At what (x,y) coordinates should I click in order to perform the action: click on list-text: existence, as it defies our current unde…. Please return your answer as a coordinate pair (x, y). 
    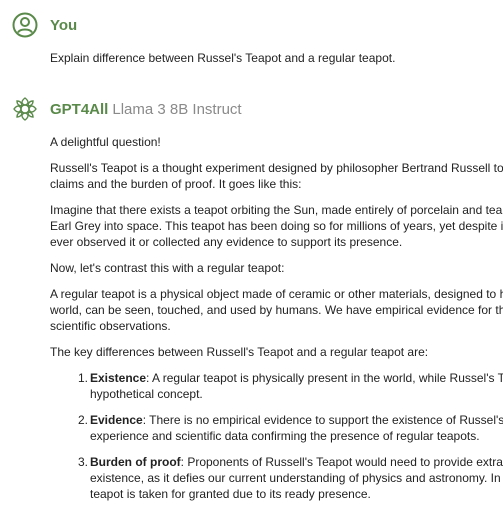
    Looking at the image, I should click on (296, 478).